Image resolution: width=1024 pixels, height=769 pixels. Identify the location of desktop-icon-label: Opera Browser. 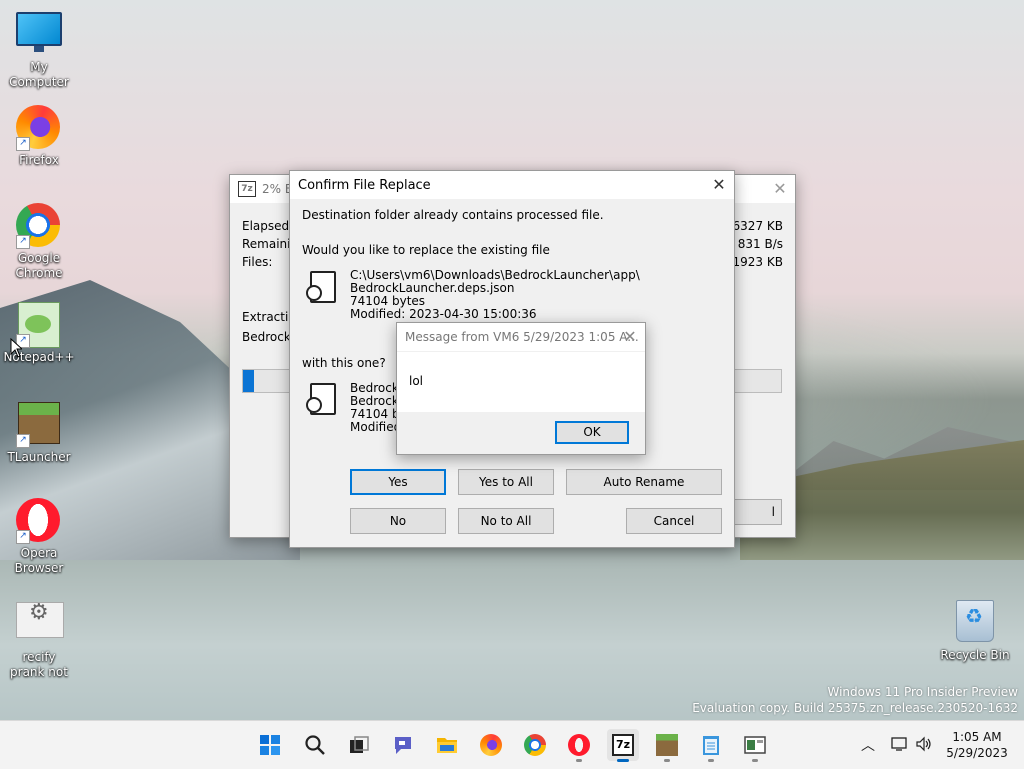
(39, 560).